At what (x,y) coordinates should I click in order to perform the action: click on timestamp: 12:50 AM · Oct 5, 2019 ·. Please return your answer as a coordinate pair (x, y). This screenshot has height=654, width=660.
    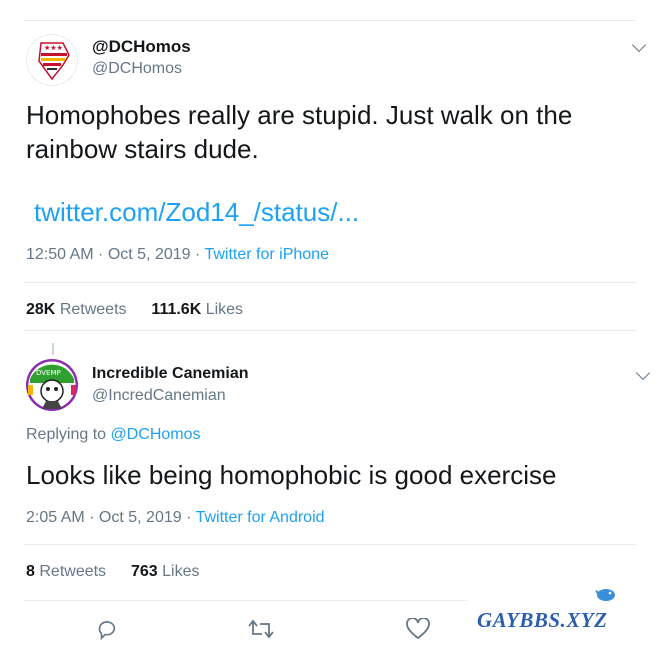
    Looking at the image, I should click on (115, 254).